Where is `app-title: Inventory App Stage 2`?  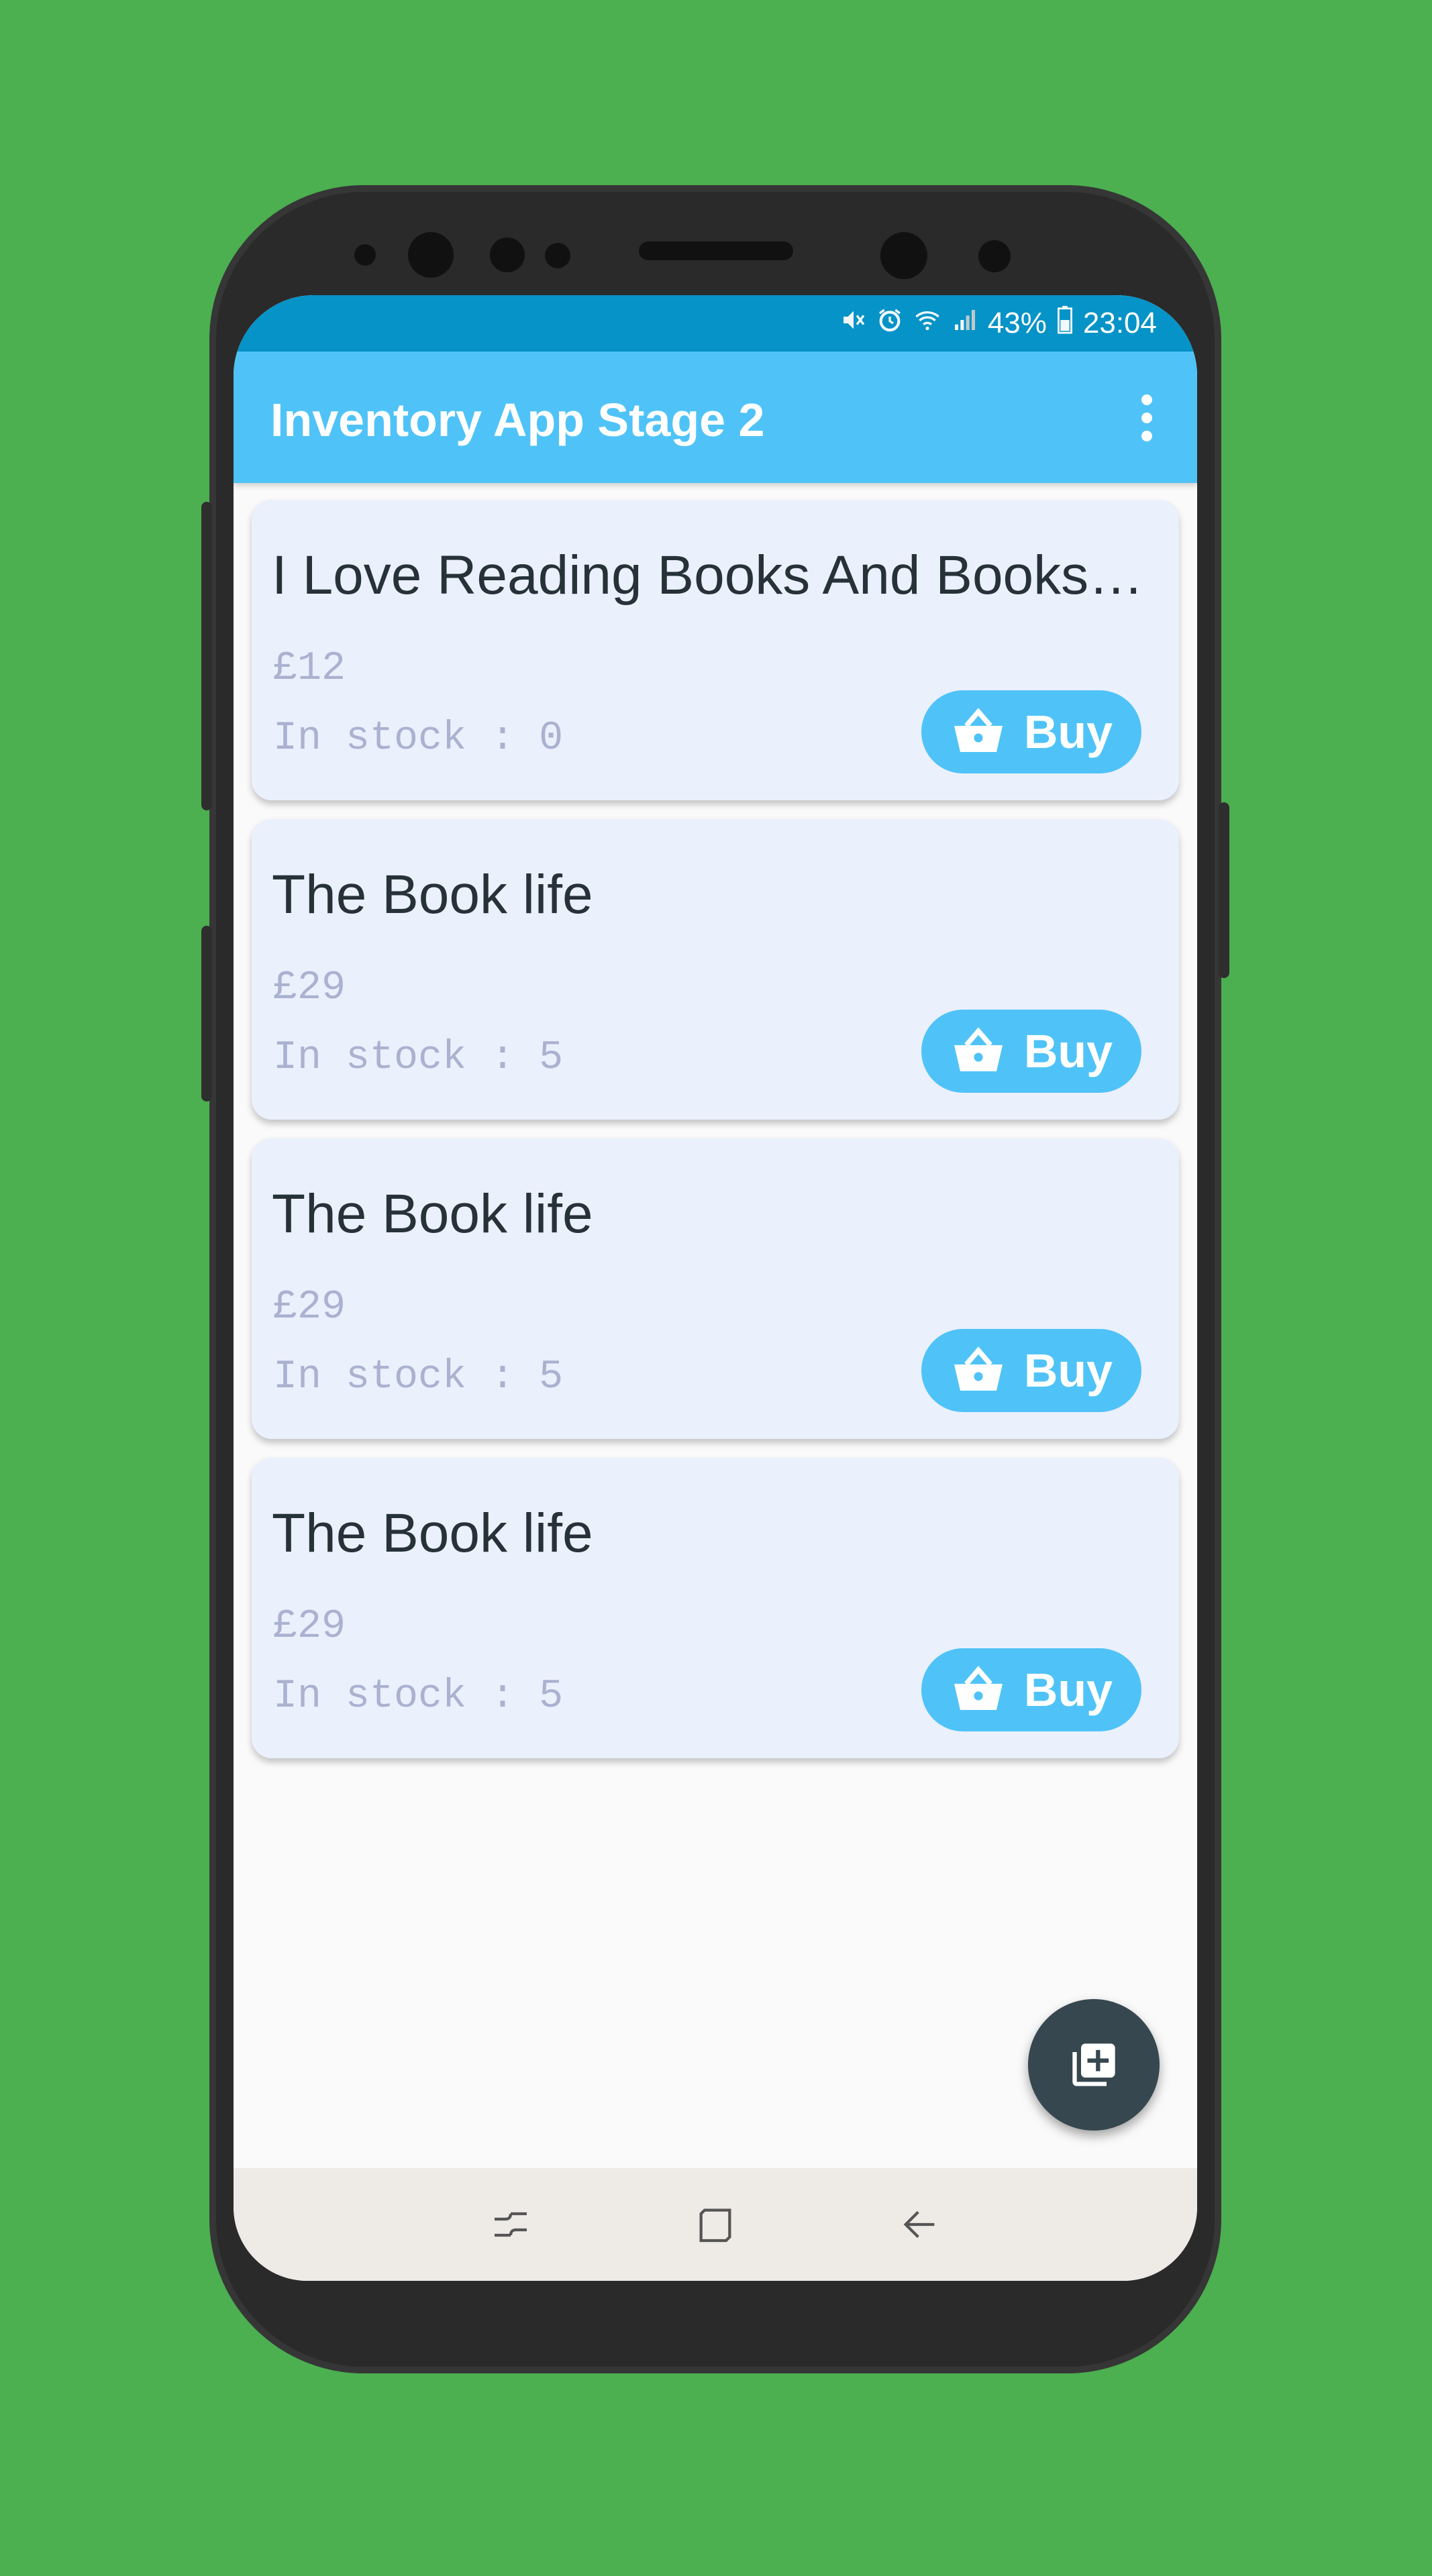
app-title: Inventory App Stage 2 is located at coordinates (517, 420).